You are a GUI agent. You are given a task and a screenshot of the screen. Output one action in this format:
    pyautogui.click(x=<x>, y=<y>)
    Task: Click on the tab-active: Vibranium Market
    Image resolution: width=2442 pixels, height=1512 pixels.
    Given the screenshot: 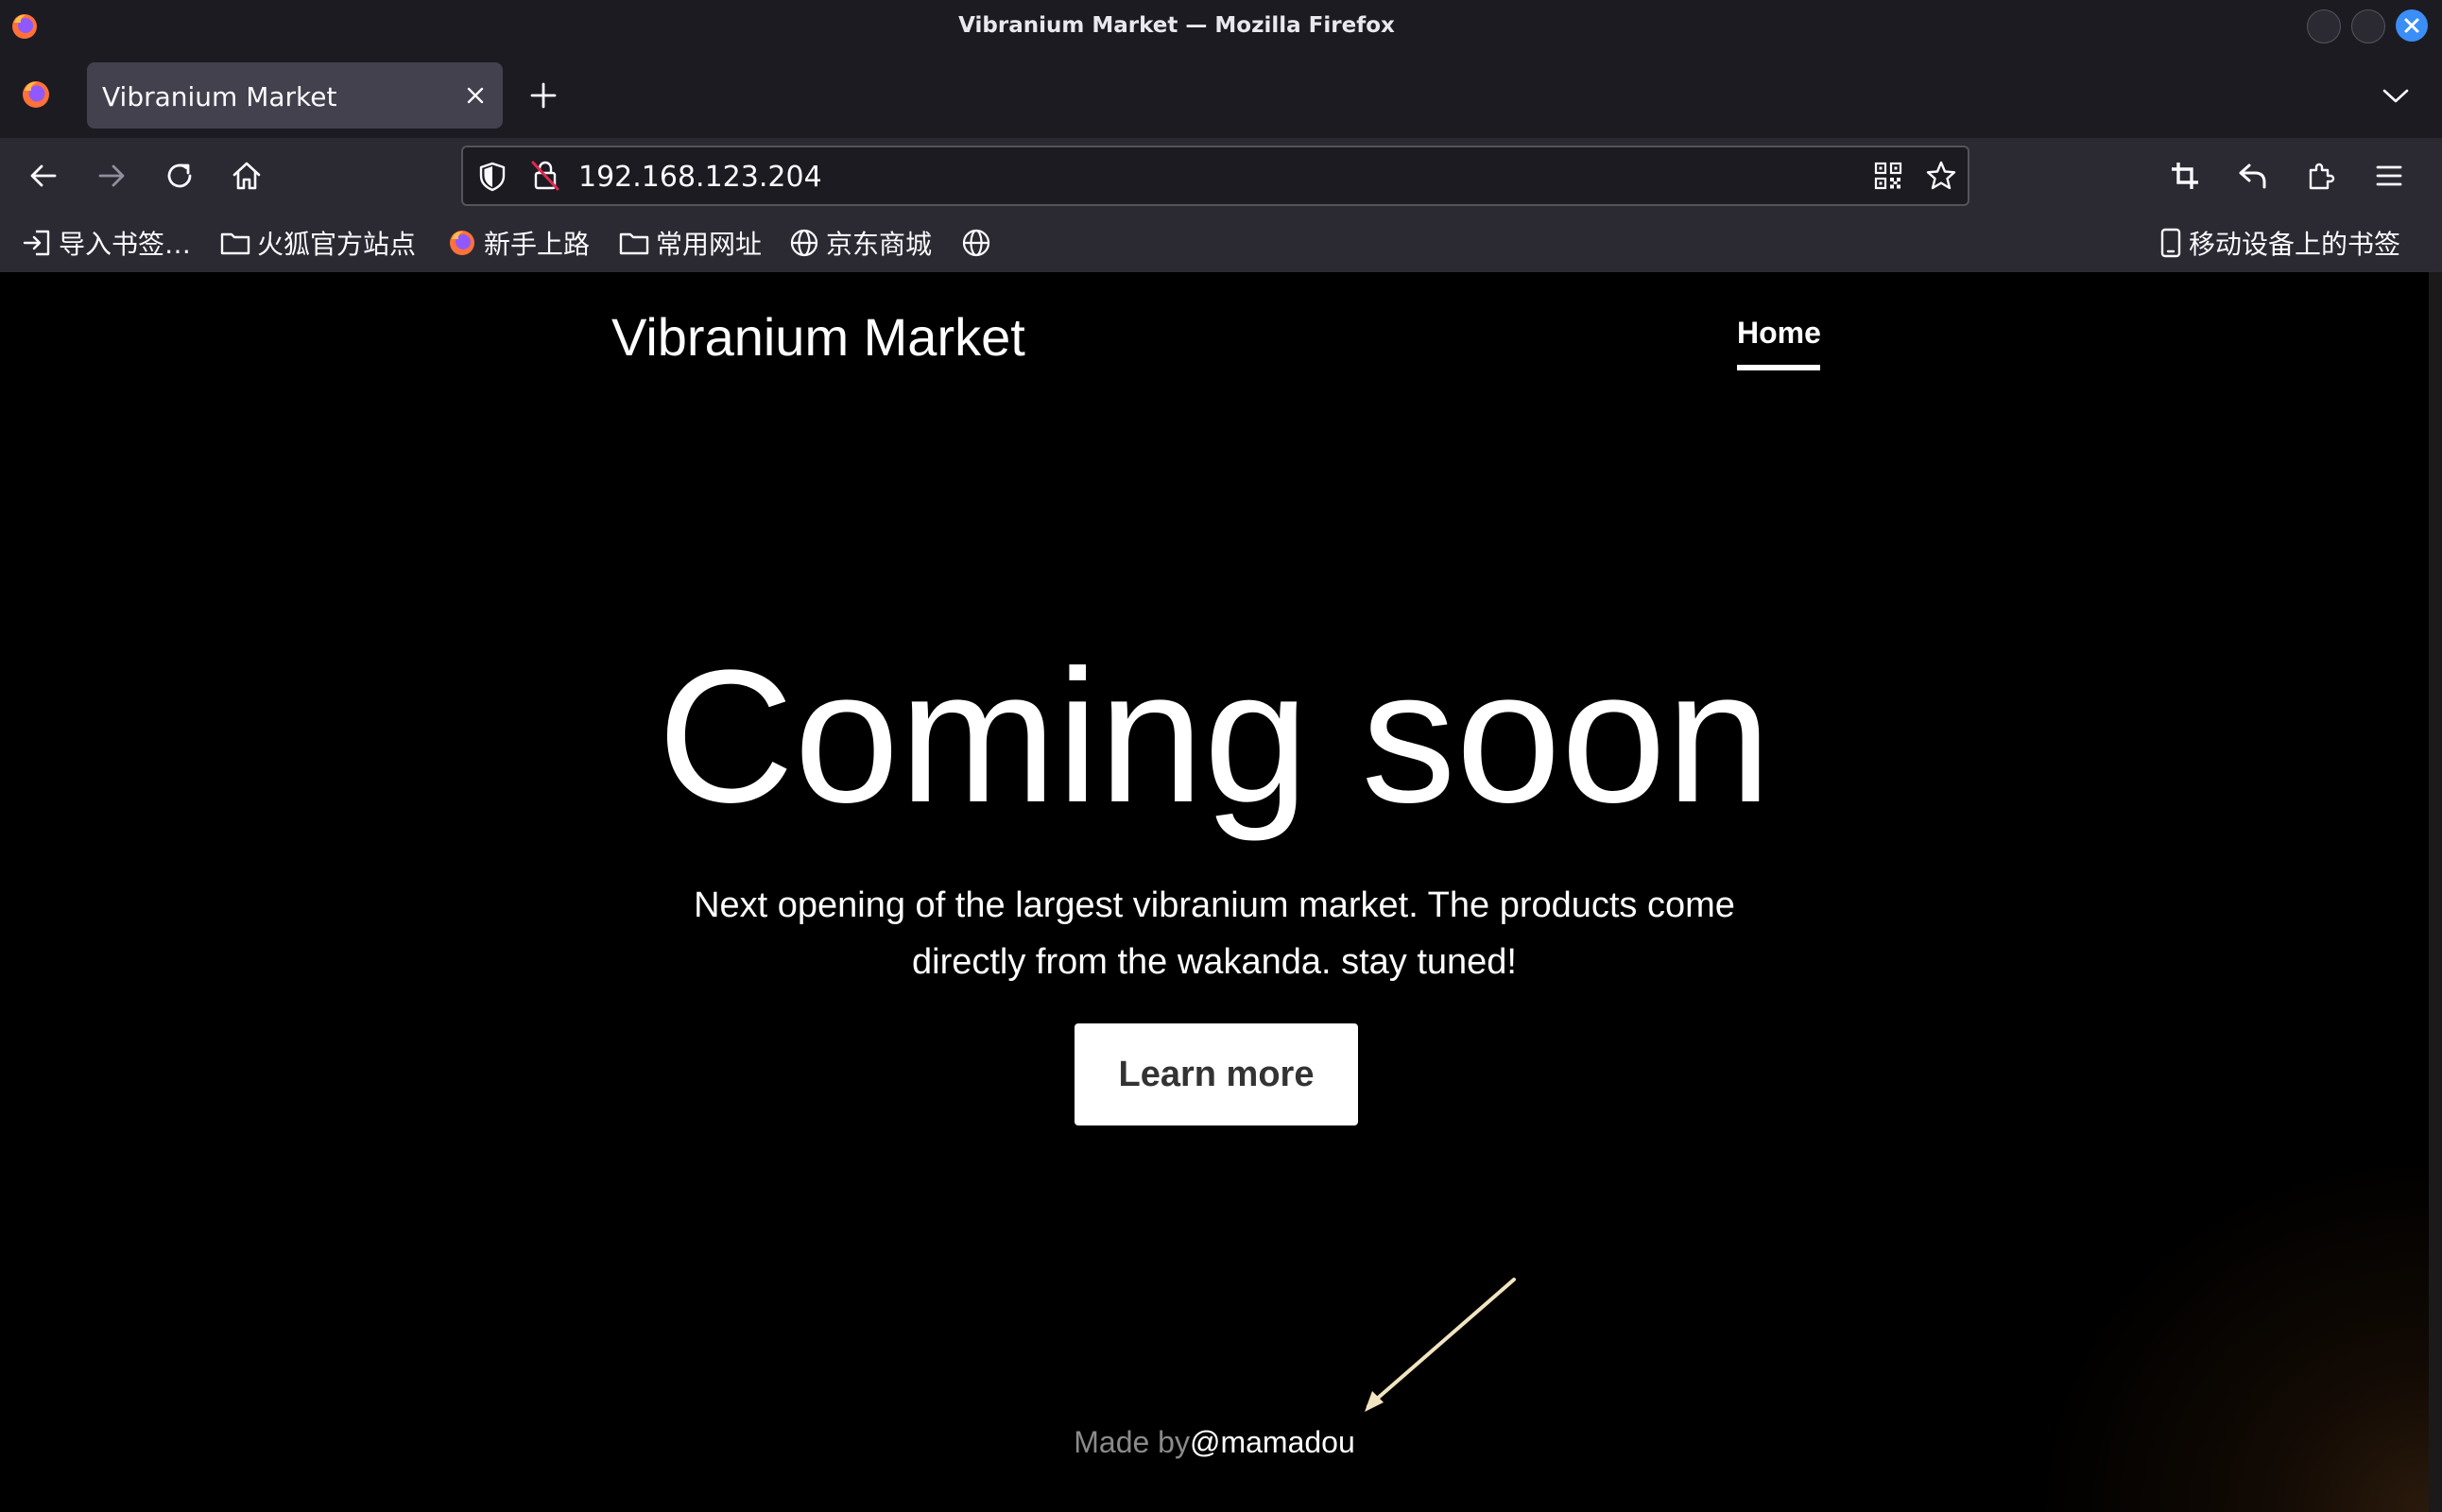 What is the action you would take?
    pyautogui.click(x=295, y=95)
    